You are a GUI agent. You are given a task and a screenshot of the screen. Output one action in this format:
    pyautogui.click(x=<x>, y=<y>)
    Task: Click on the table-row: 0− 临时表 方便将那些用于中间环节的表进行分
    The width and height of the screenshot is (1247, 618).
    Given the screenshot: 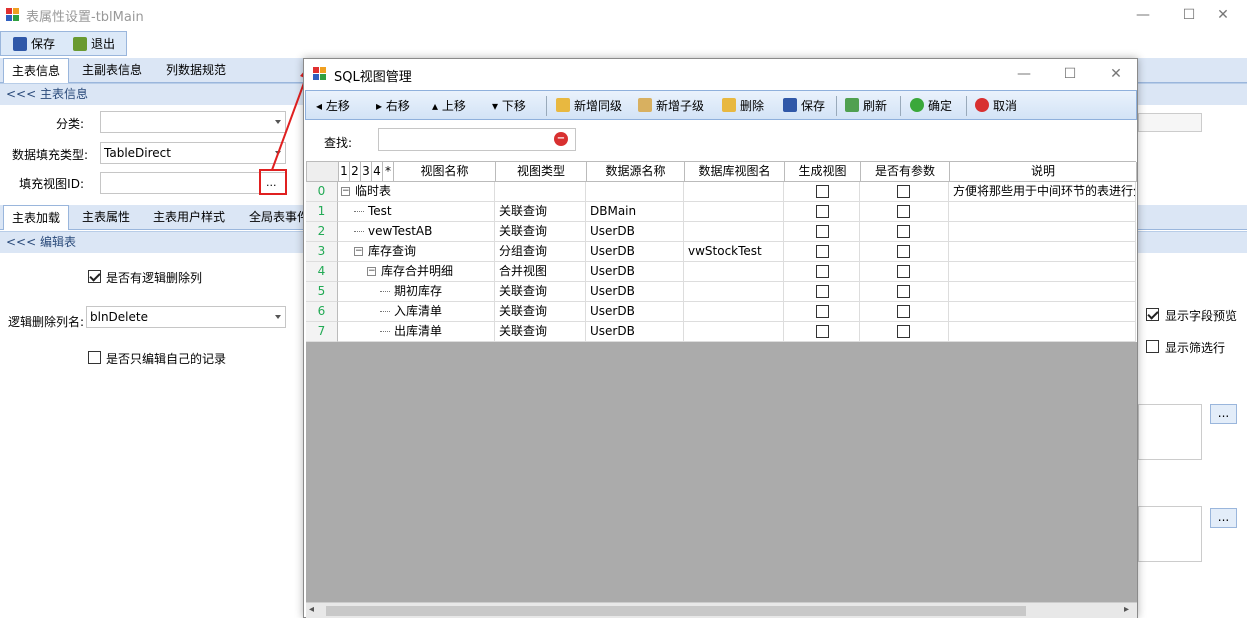 What is the action you would take?
    pyautogui.click(x=721, y=192)
    